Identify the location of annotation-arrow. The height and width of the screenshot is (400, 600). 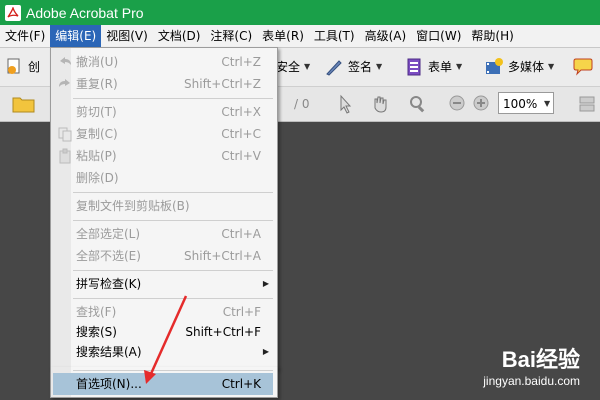
(166, 339).